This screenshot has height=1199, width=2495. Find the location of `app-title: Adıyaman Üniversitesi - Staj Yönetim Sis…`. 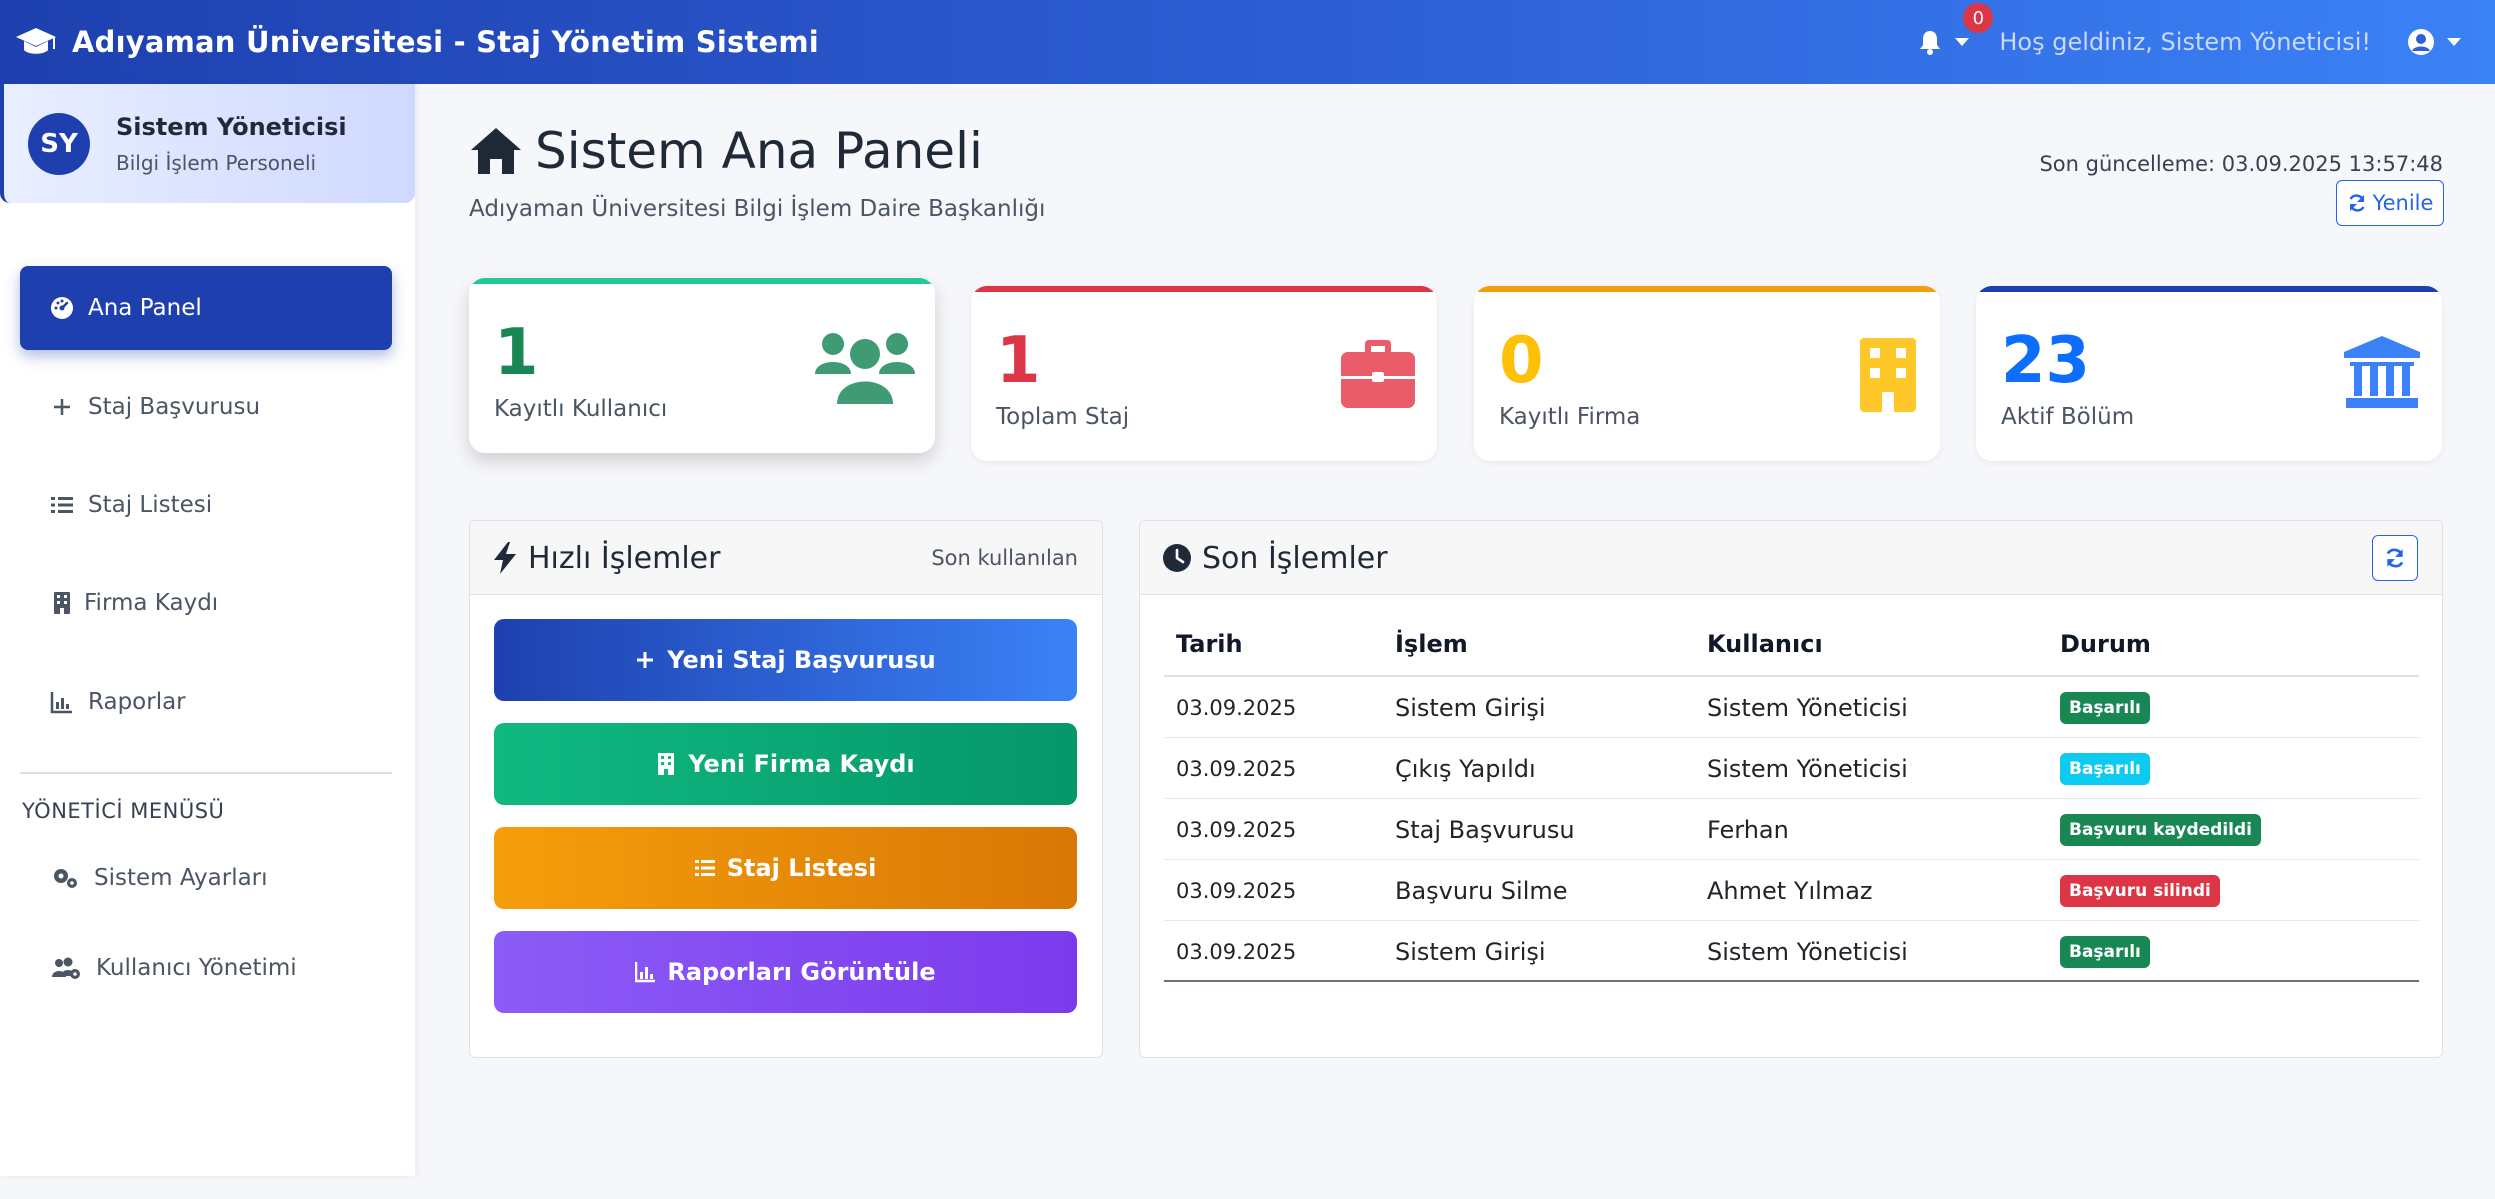

app-title: Adıyaman Üniversitesi - Staj Yönetim Sis… is located at coordinates (445, 42).